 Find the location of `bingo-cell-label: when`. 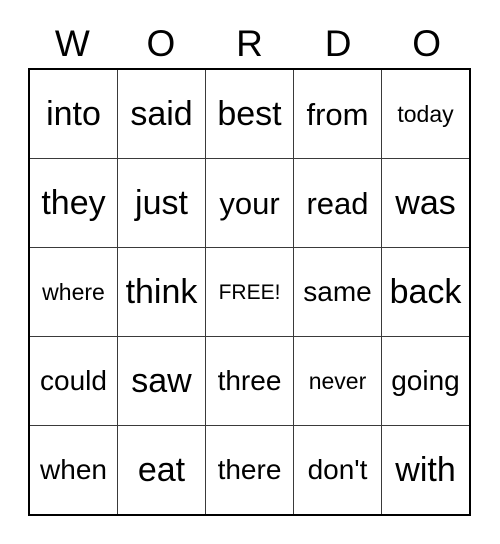

bingo-cell-label: when is located at coordinates (73, 469).